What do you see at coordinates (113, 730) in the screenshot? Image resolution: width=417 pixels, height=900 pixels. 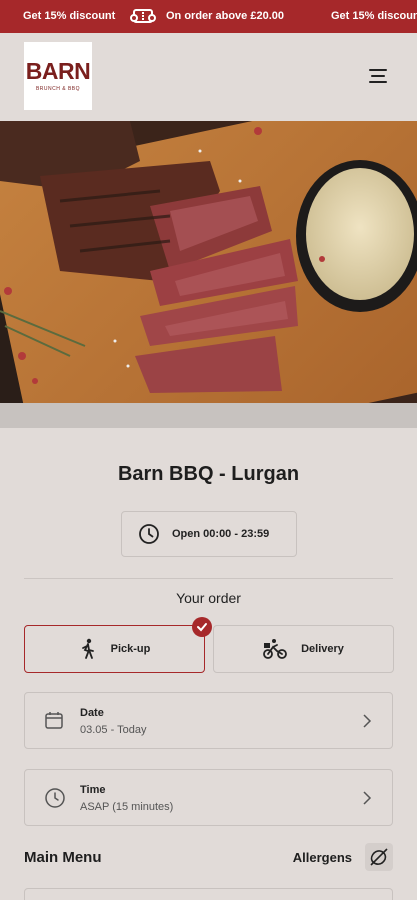 I see `date-value: 03.05 - Today` at bounding box center [113, 730].